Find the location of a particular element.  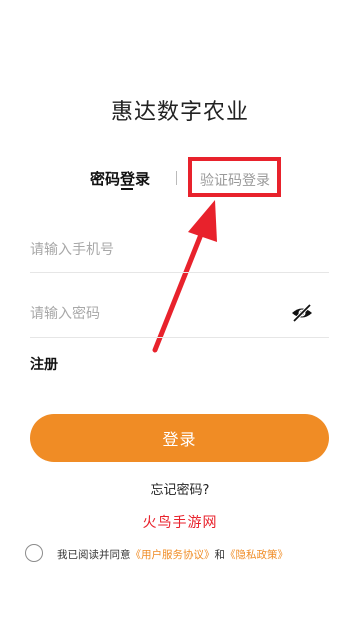

user-agreement-link: 《用户服务协议》 is located at coordinates (173, 555).